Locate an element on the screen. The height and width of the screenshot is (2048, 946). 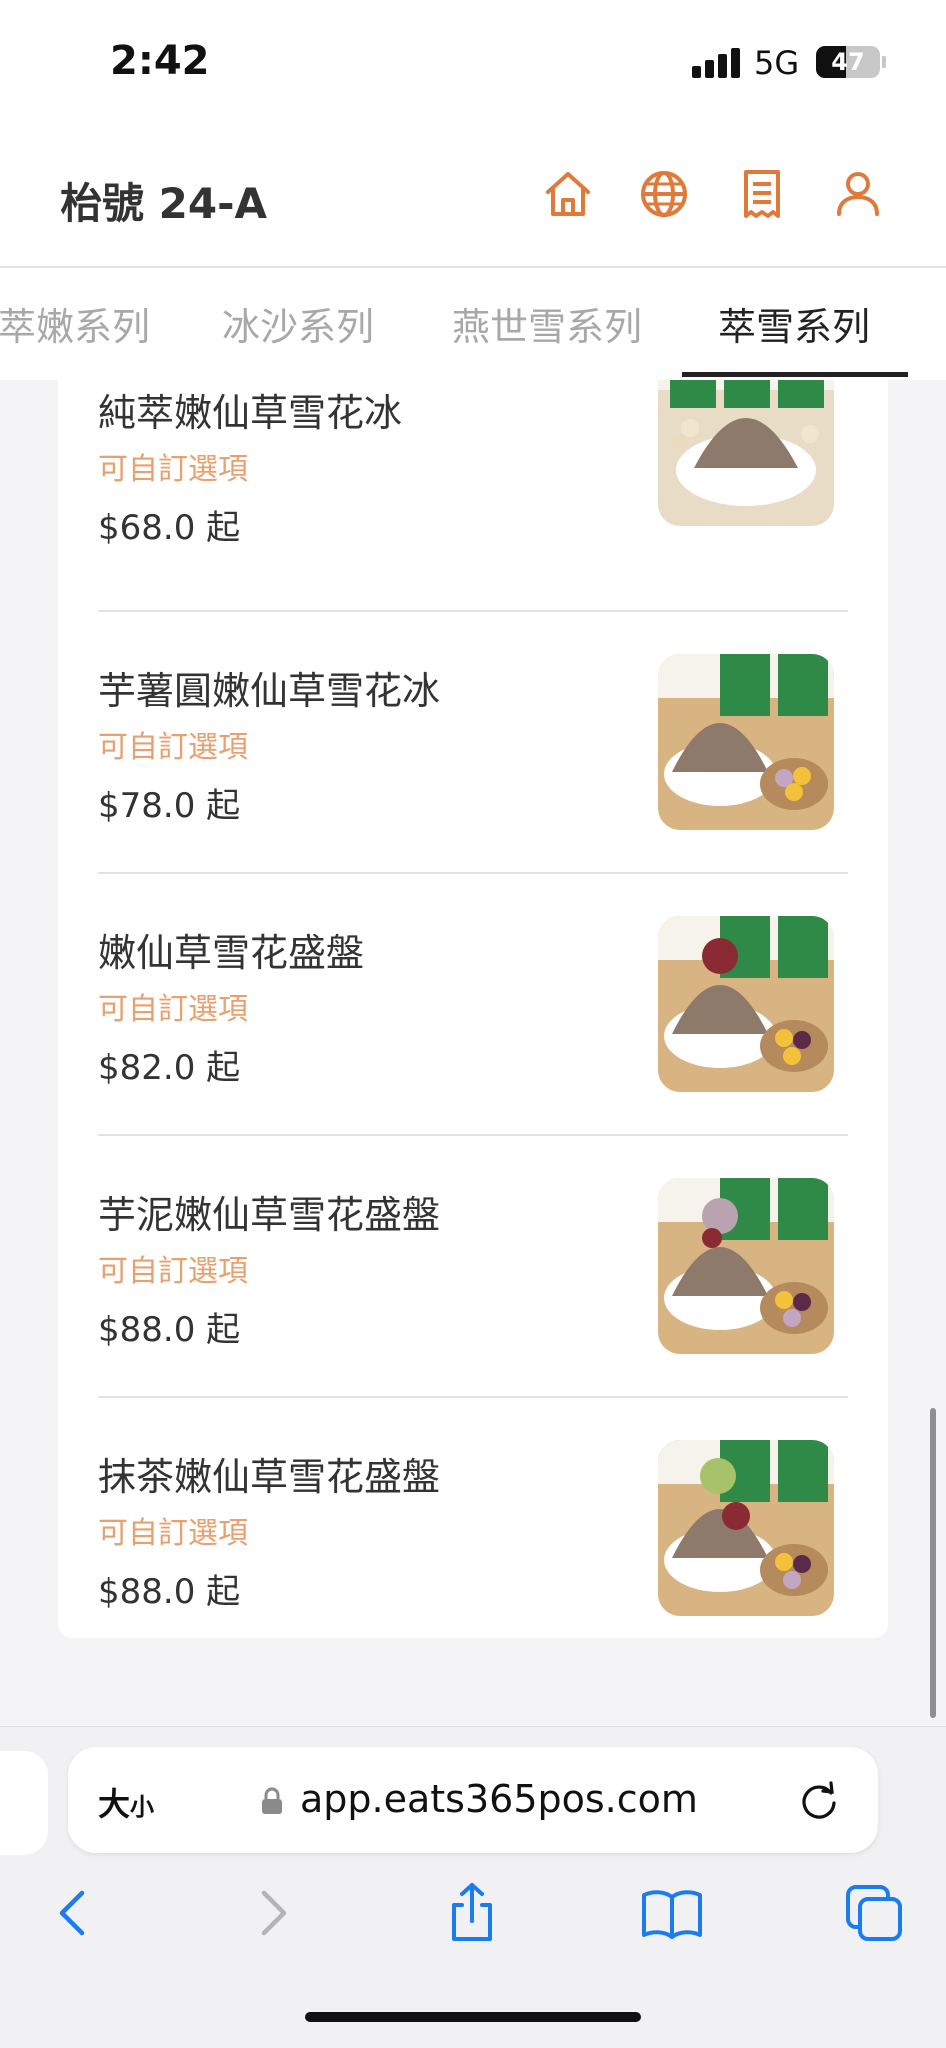
menu-item: 嫩仙草雪花盛盤 可自訂選項 $82.0 起 is located at coordinates (473, 1005).